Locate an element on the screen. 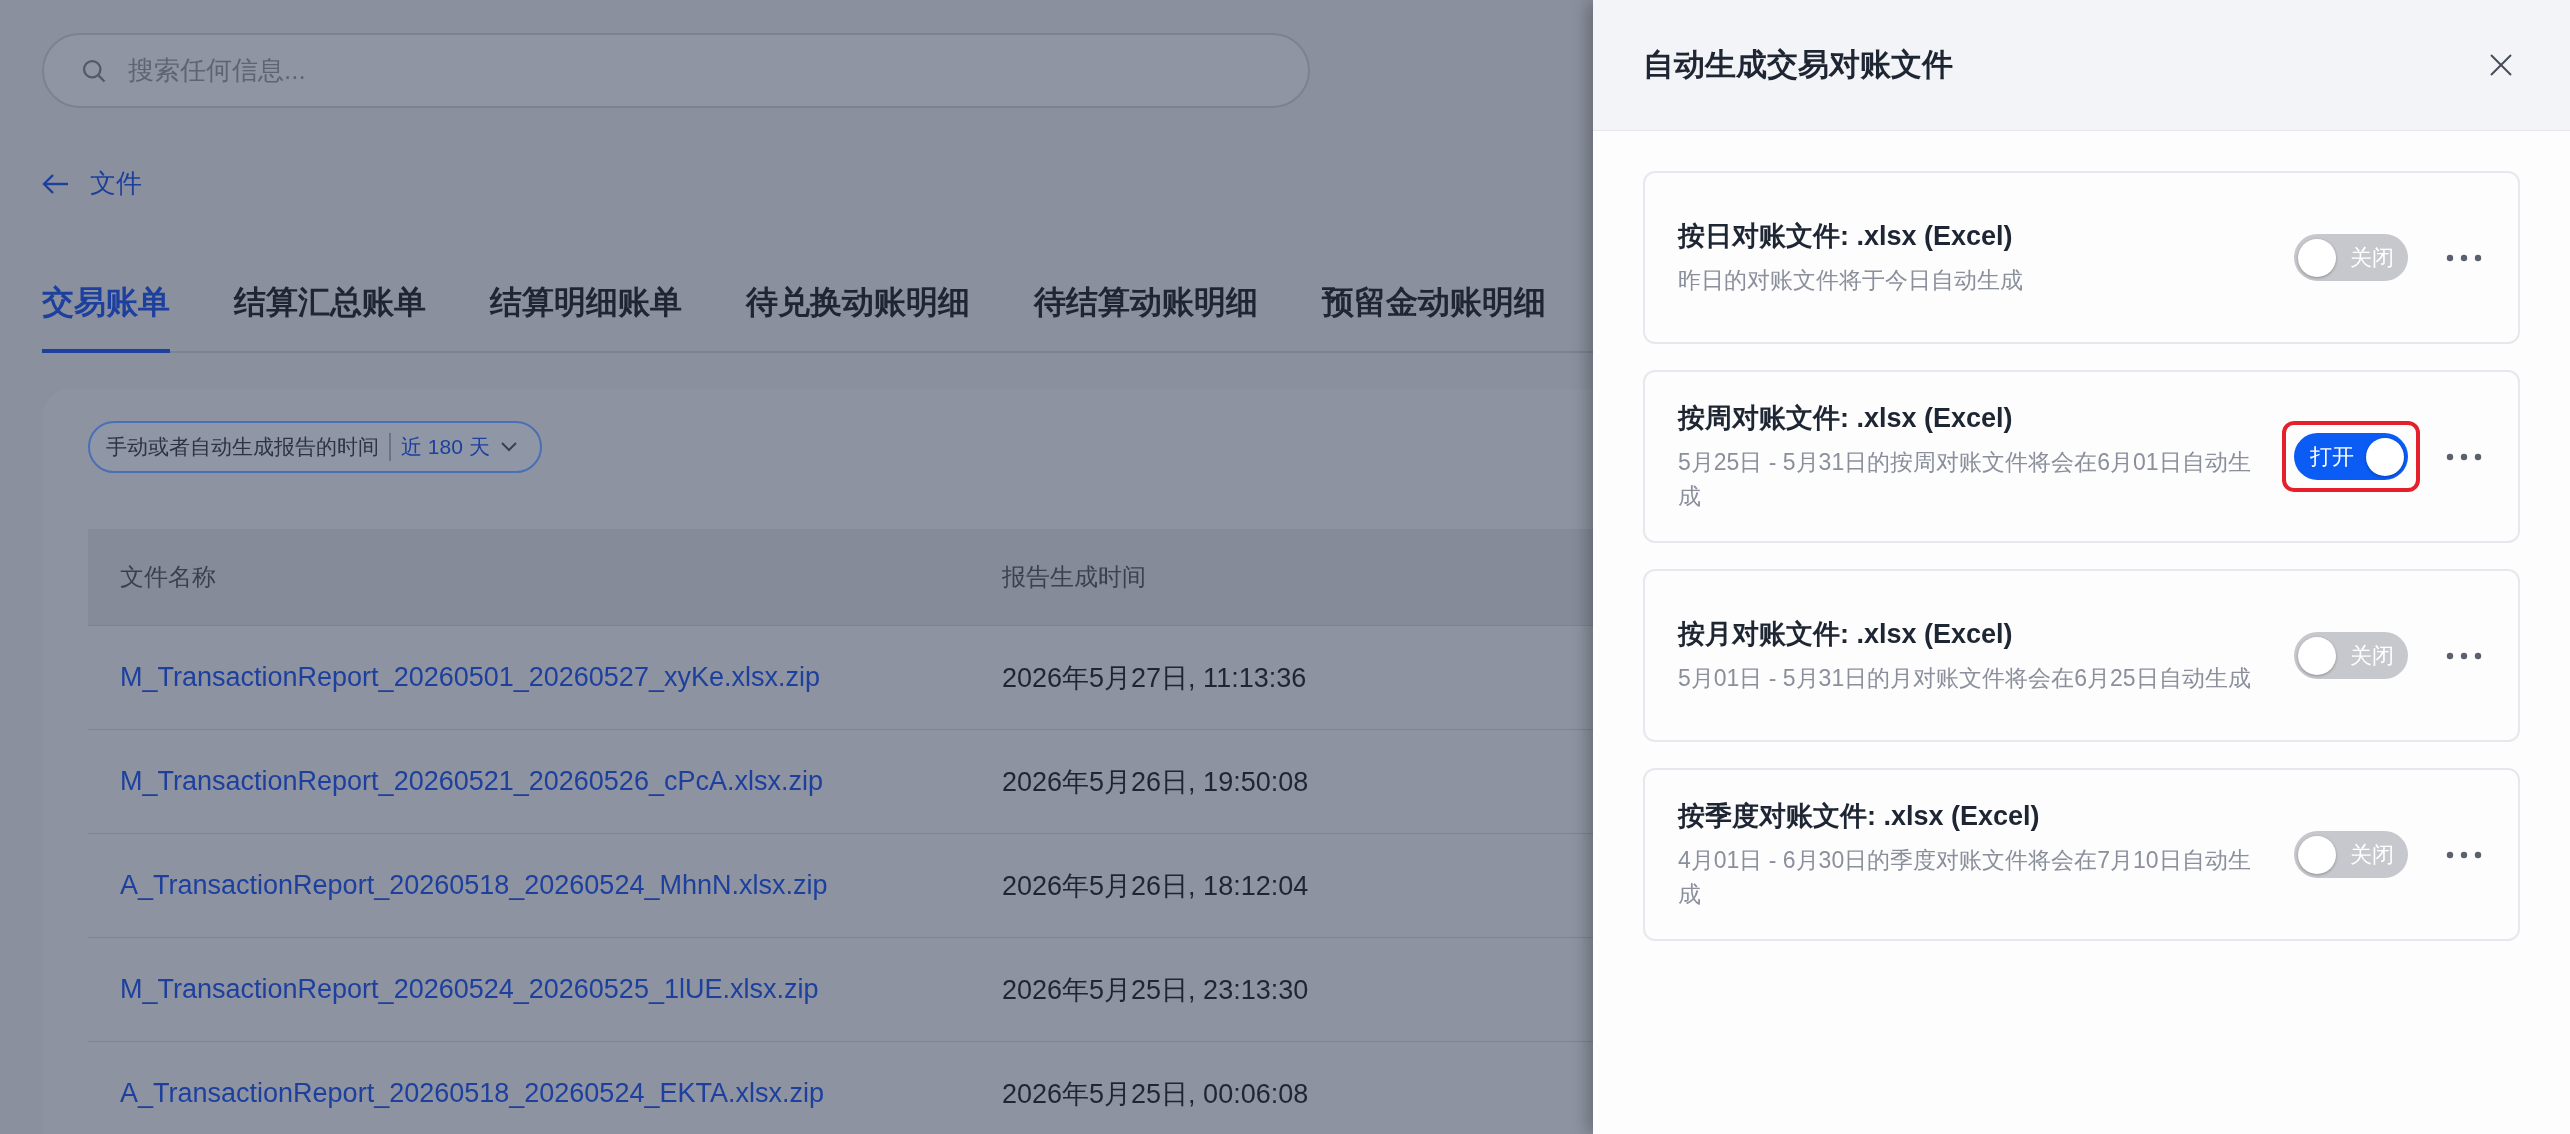 This screenshot has height=1134, width=2570. schedule-description: 5月25日 - 5月31日的按周对账文件将会在6月01日自动生成 is located at coordinates (1965, 479).